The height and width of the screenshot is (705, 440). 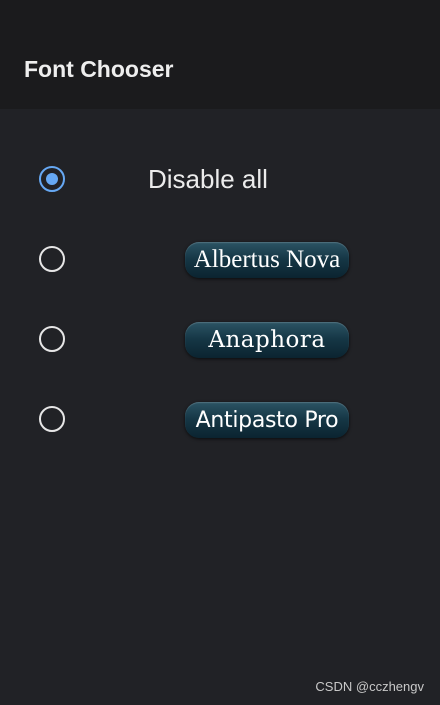 I want to click on option-disable-all: Disable all, so click(x=220, y=178).